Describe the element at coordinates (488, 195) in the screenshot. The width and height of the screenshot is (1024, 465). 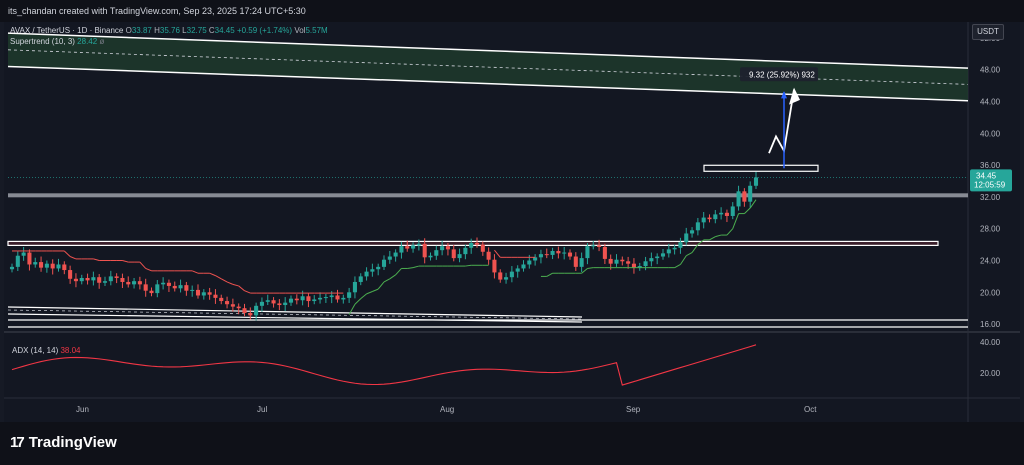
I see `support-band` at that location.